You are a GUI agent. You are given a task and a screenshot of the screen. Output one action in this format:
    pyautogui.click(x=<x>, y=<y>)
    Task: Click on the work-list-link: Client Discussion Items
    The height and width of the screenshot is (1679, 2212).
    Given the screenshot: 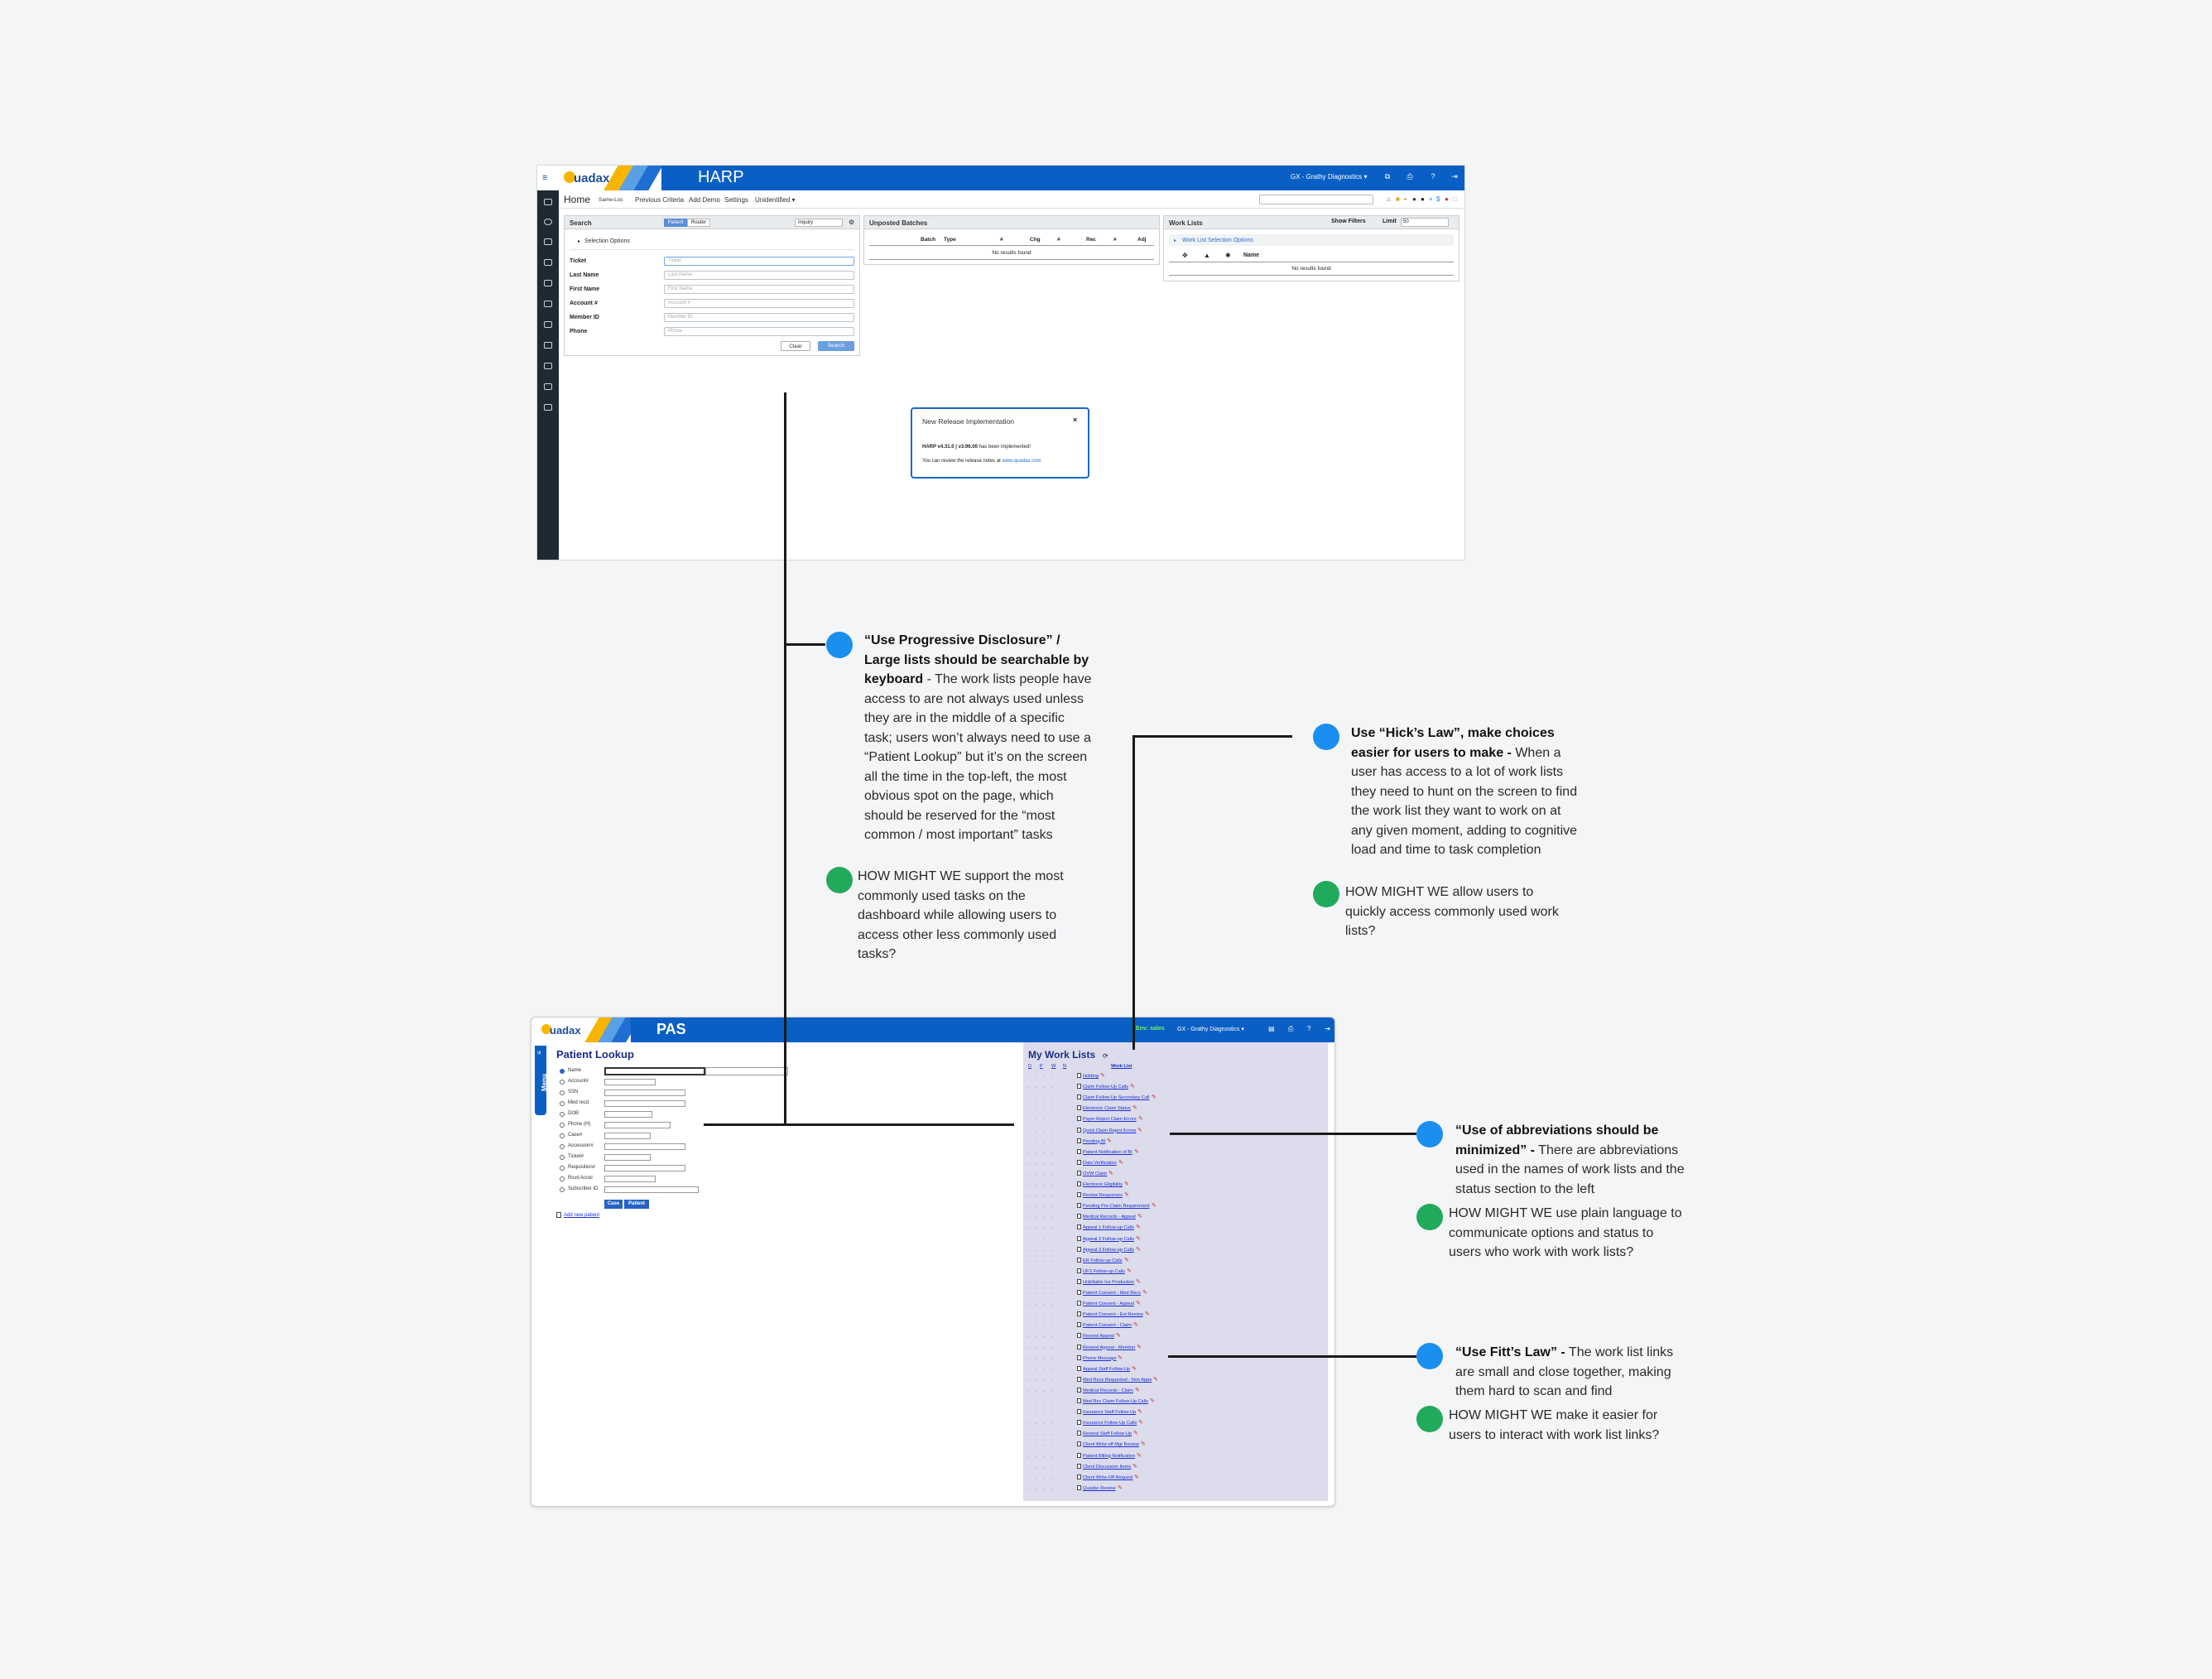 What is the action you would take?
    pyautogui.click(x=1107, y=1467)
    